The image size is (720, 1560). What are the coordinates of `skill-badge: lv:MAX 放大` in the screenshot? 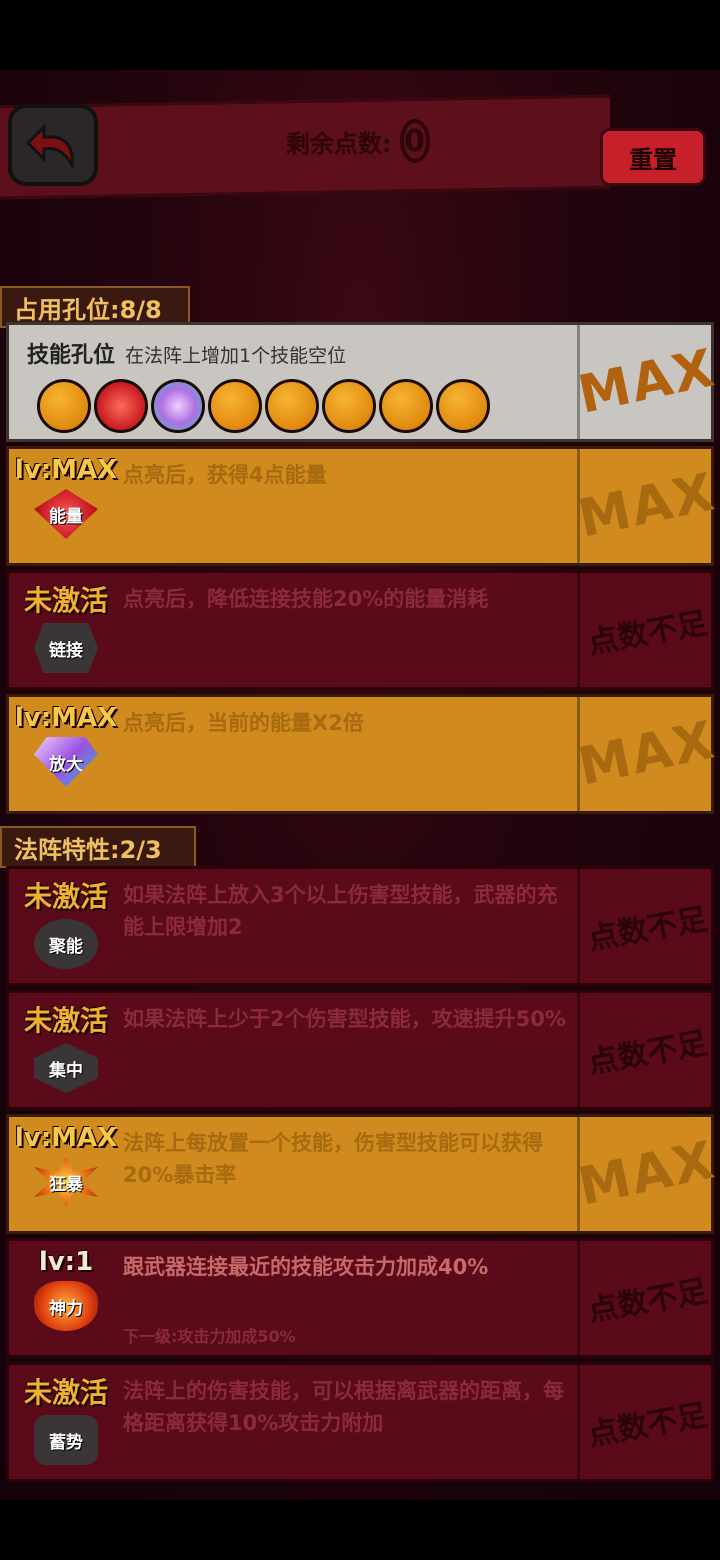 It's located at (66, 757).